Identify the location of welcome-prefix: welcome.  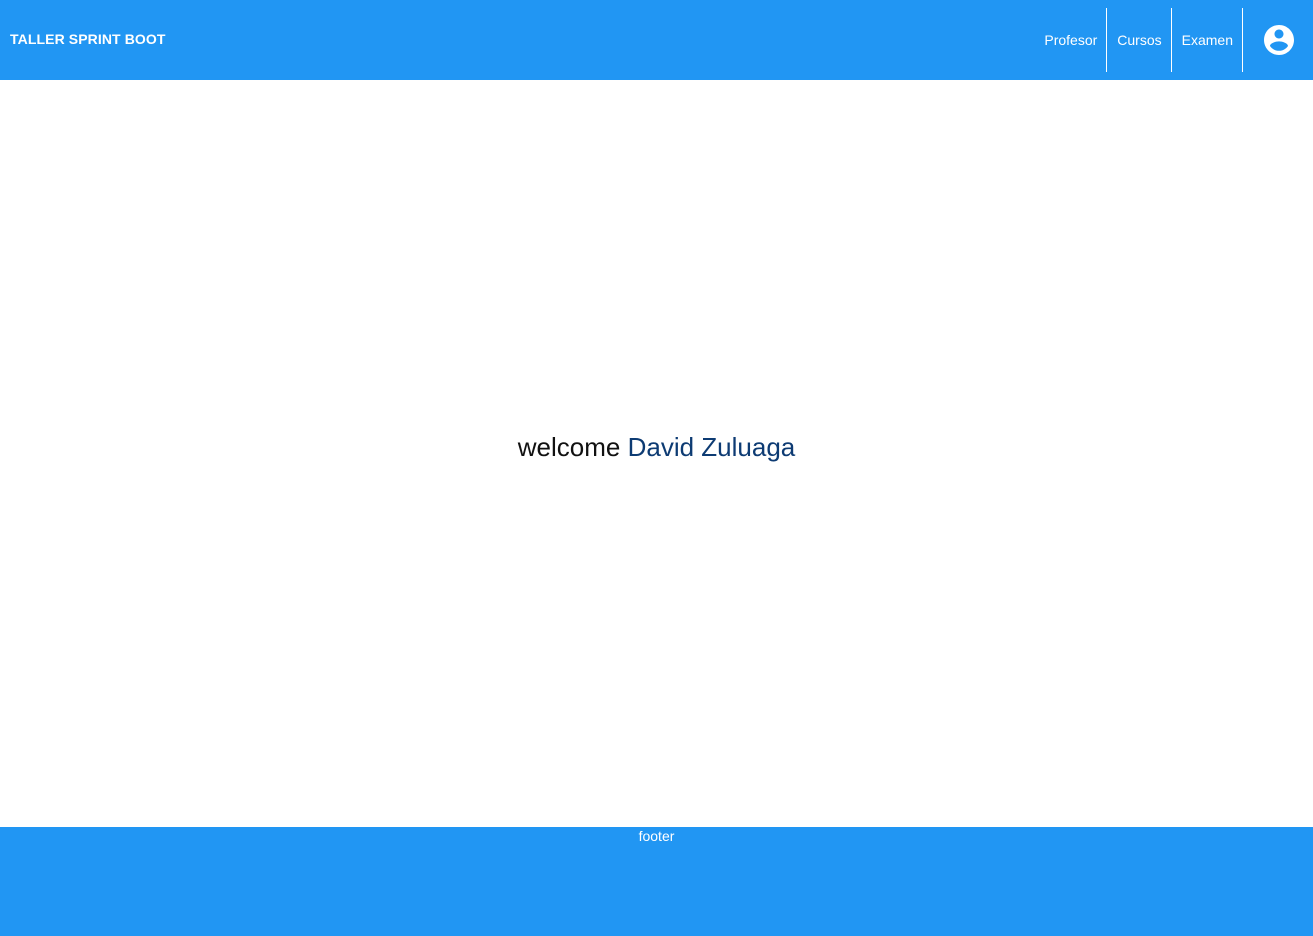
(569, 447).